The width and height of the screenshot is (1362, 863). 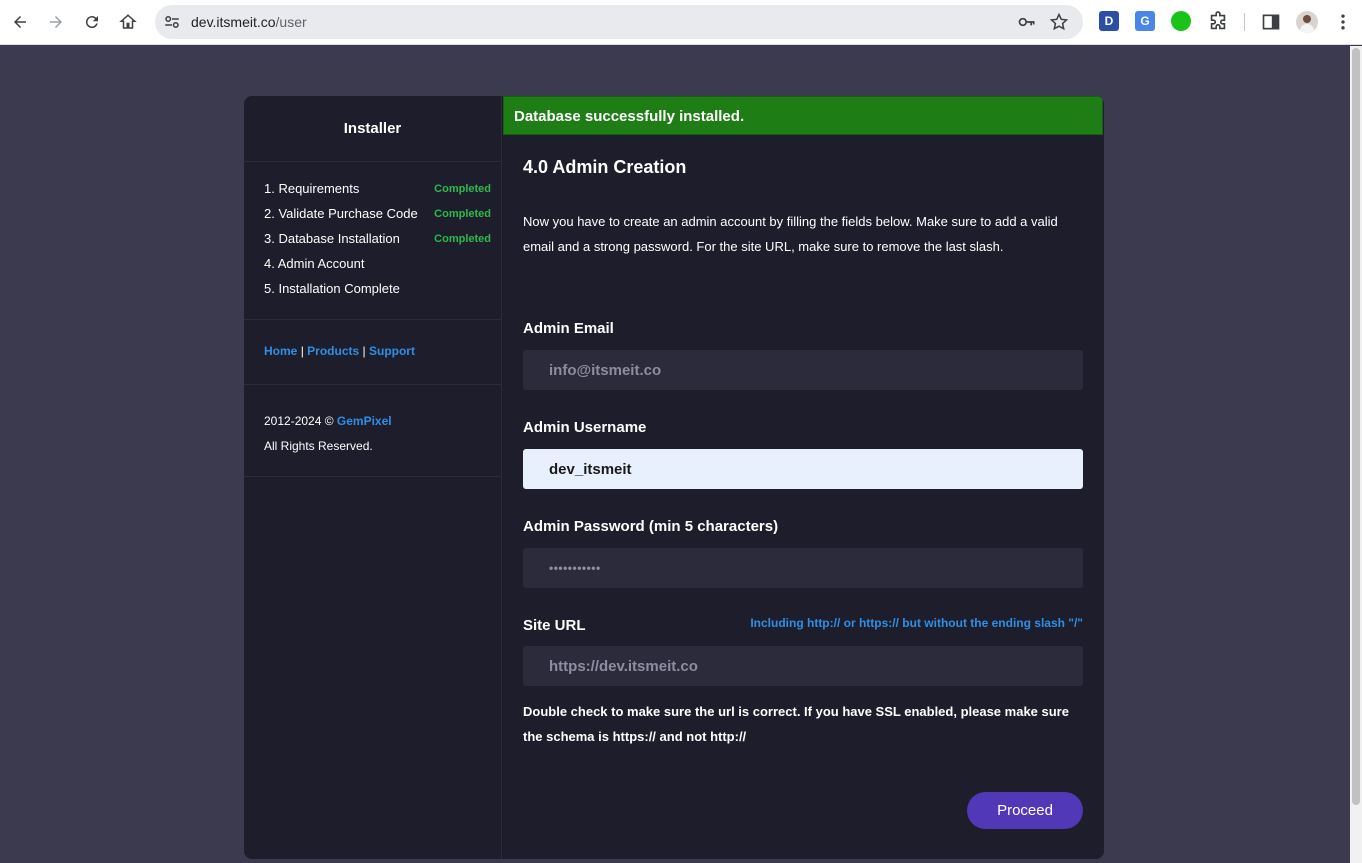 What do you see at coordinates (623, 666) in the screenshot?
I see `site-url-placeholder: https://dev.itsmeit.co` at bounding box center [623, 666].